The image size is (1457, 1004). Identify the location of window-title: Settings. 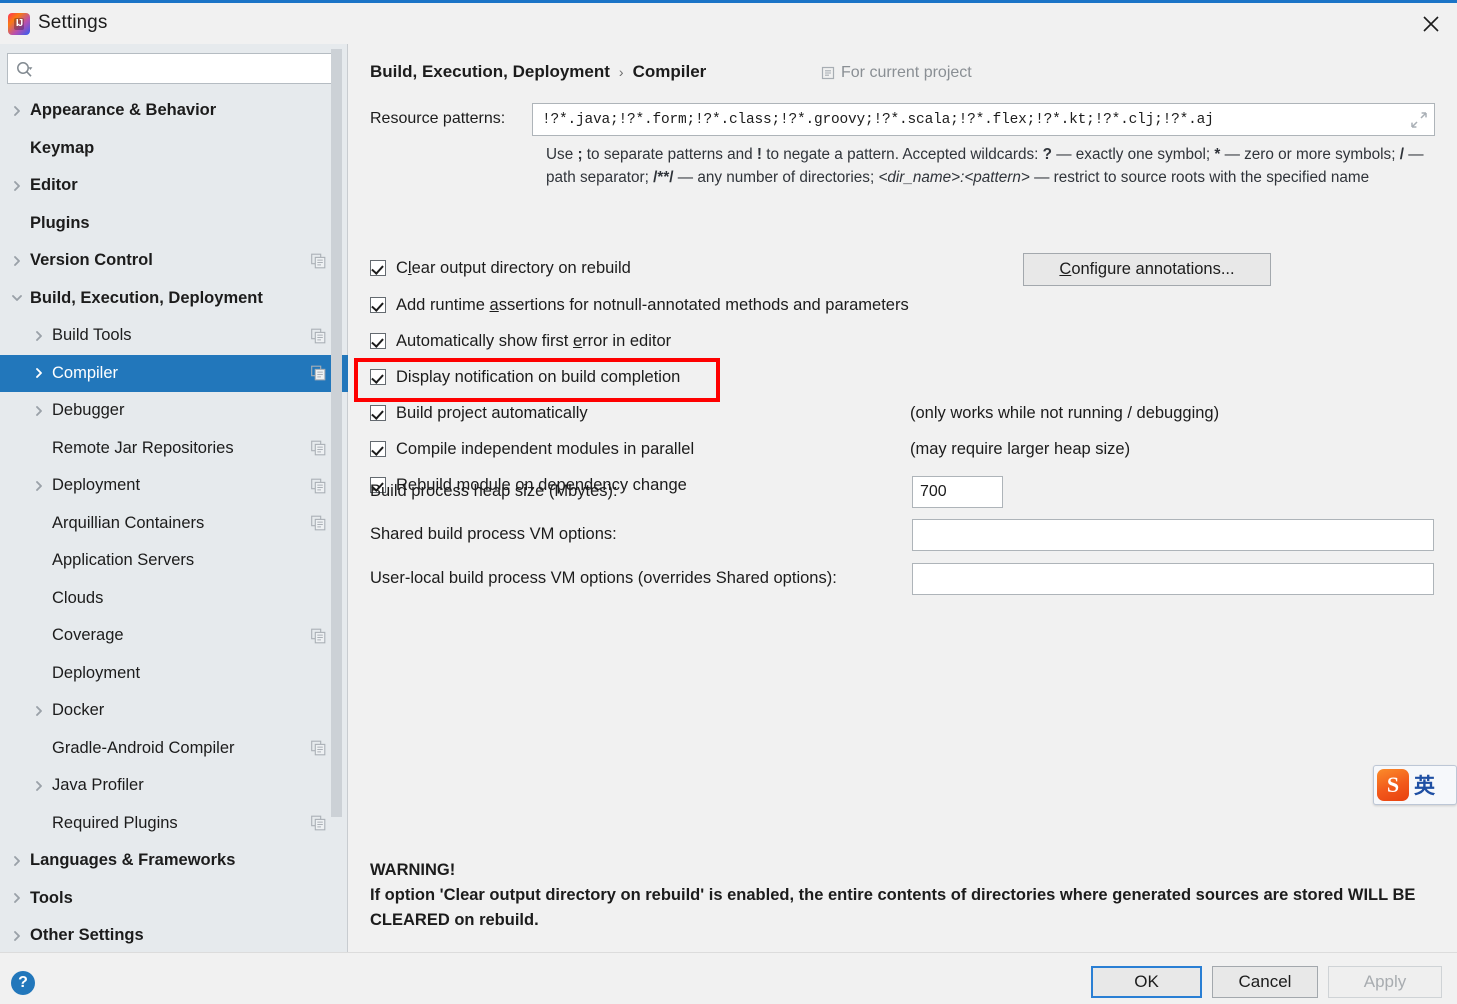
(73, 22).